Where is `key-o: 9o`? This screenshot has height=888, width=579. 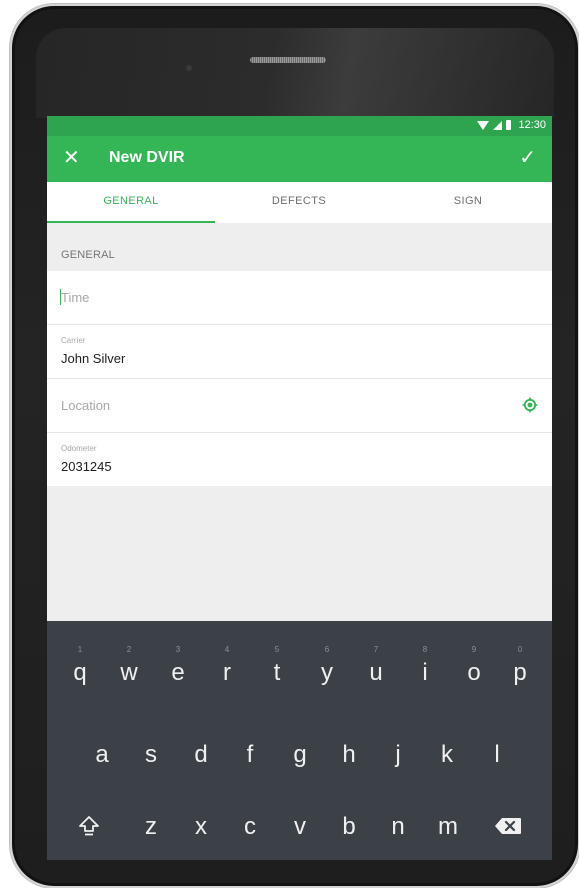
key-o: 9o is located at coordinates (474, 653).